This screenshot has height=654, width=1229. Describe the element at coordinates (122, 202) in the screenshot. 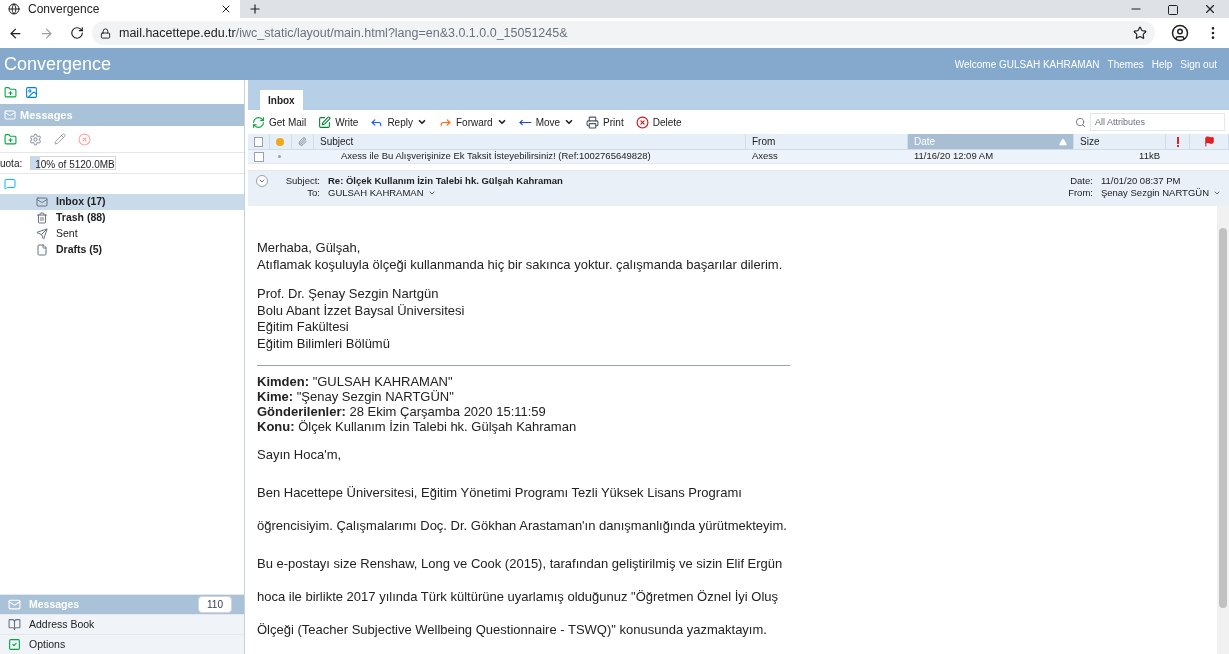

I see `folder-item: Inbox (17)` at that location.